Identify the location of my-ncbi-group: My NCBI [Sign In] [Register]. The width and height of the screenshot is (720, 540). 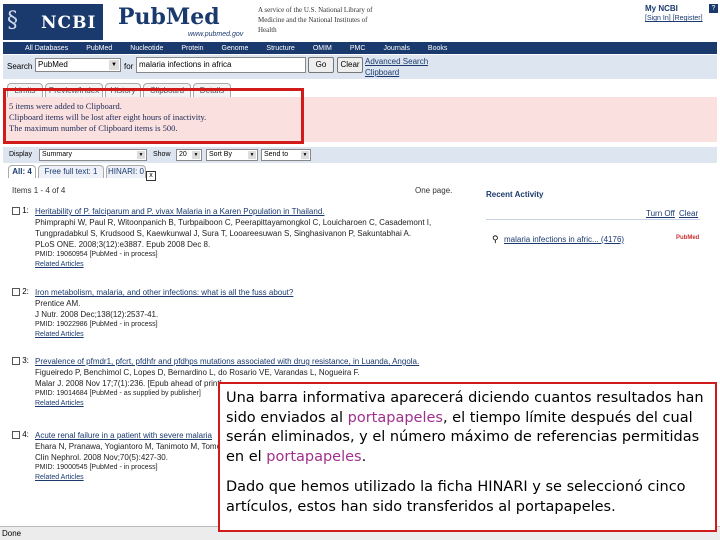
(676, 13).